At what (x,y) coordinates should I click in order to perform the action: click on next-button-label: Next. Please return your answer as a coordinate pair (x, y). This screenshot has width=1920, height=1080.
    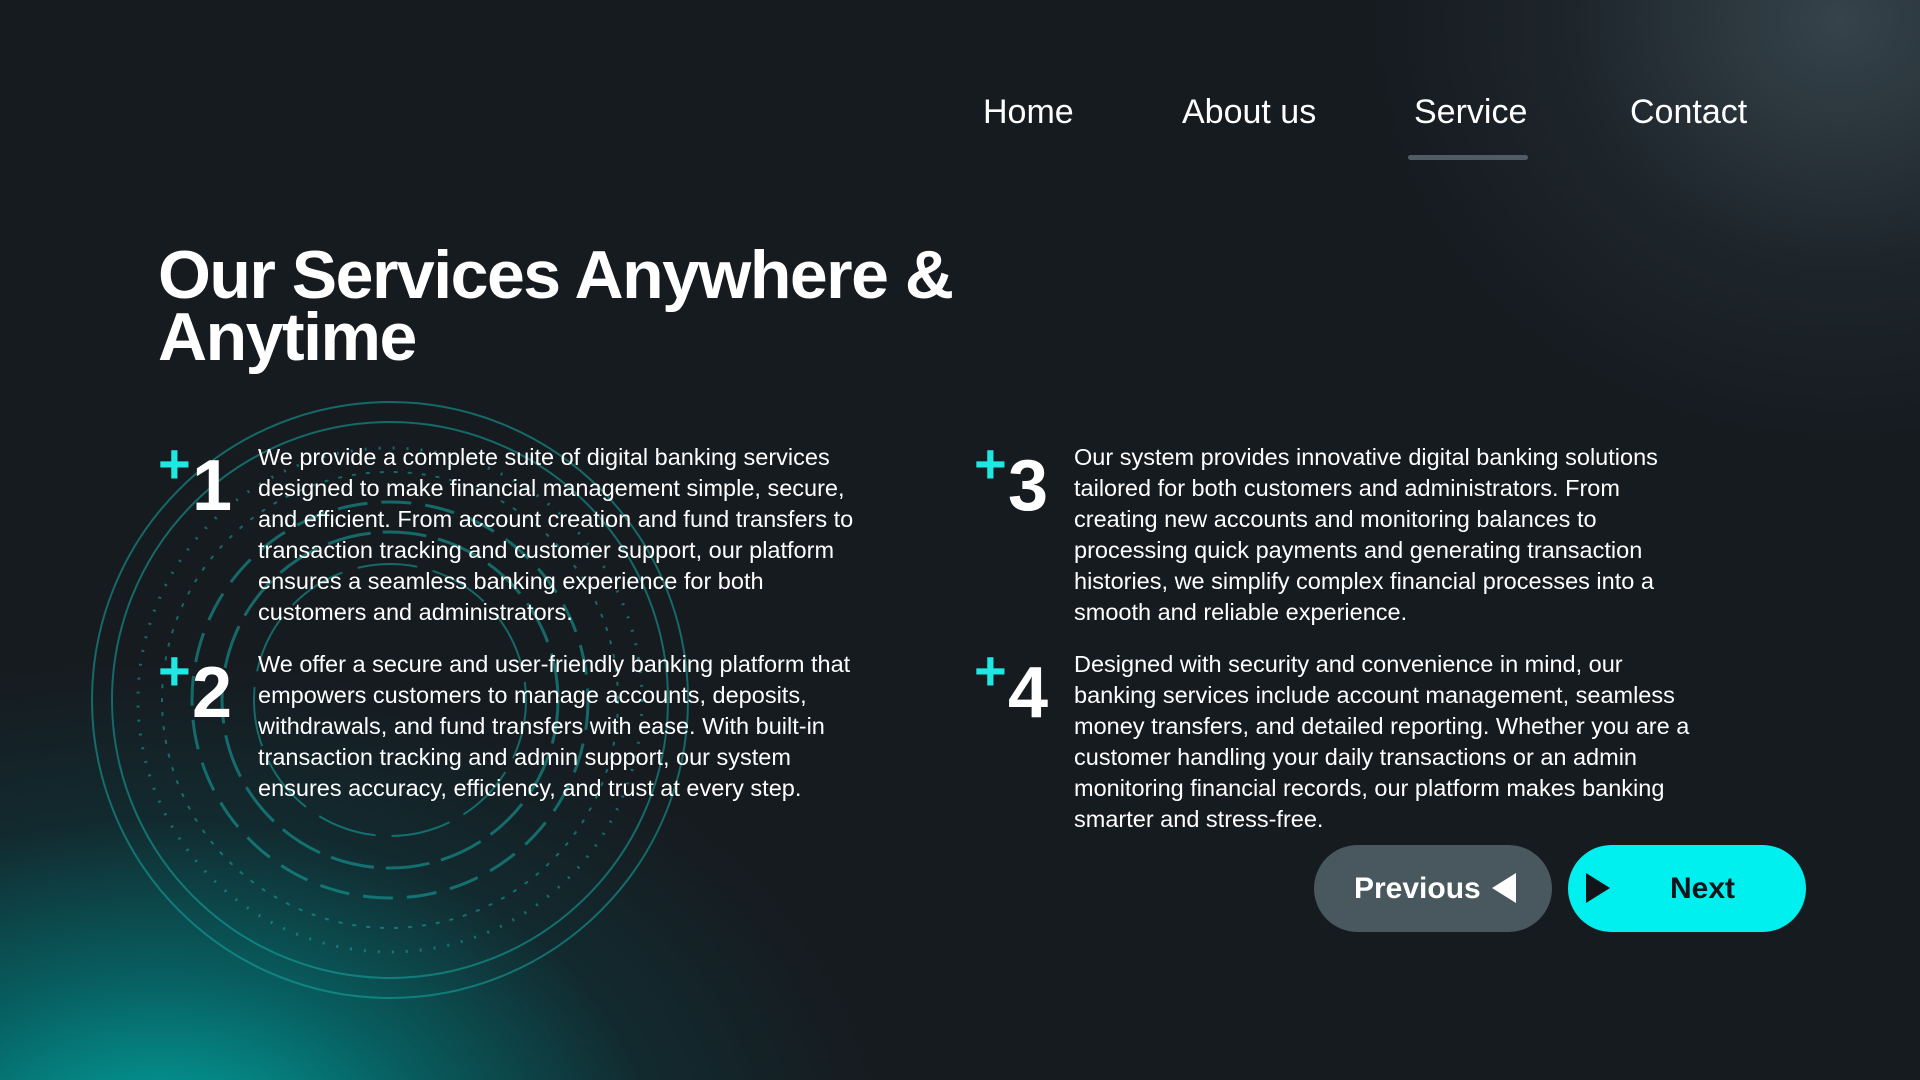
    Looking at the image, I should click on (1703, 888).